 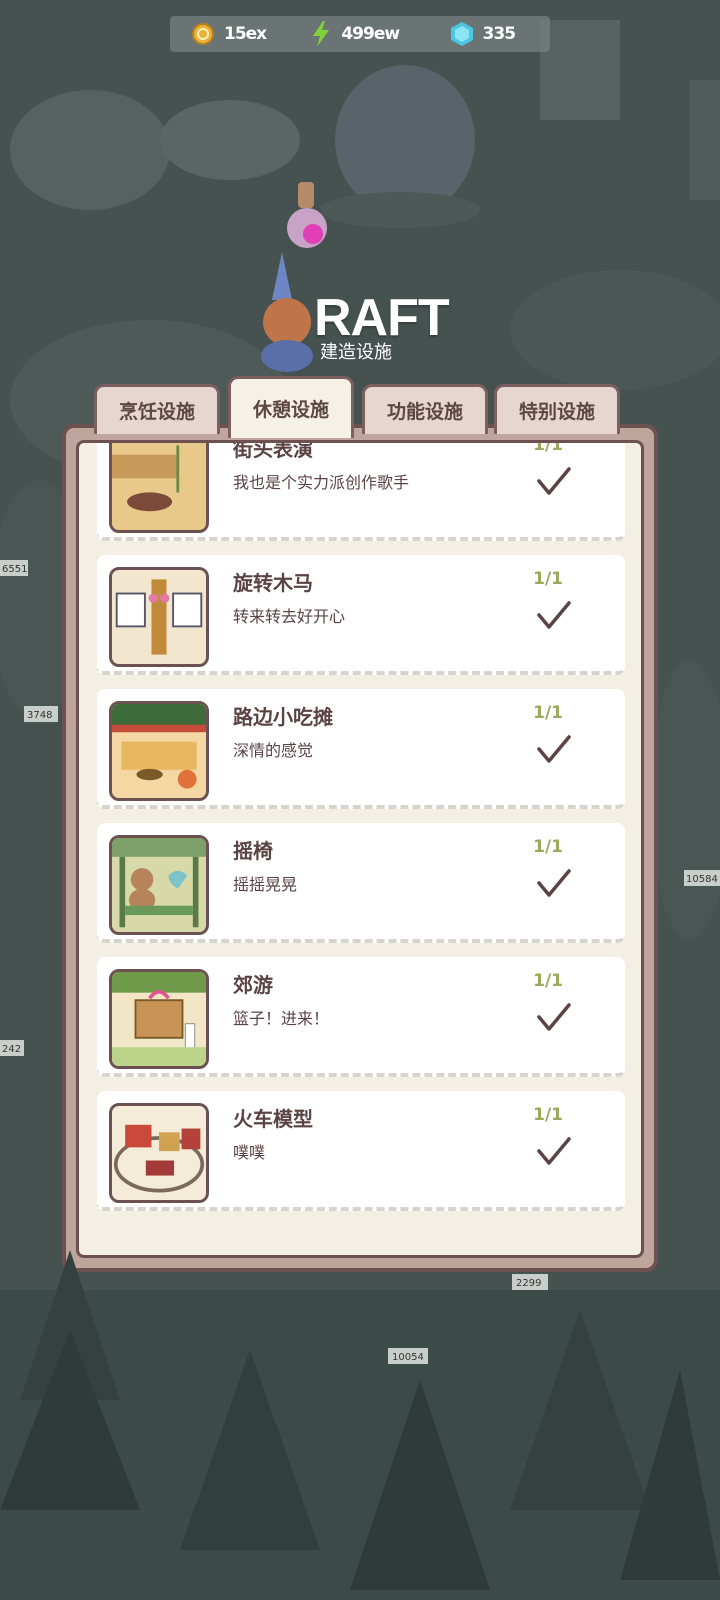 What do you see at coordinates (273, 450) in the screenshot?
I see `item-name: 街头表演` at bounding box center [273, 450].